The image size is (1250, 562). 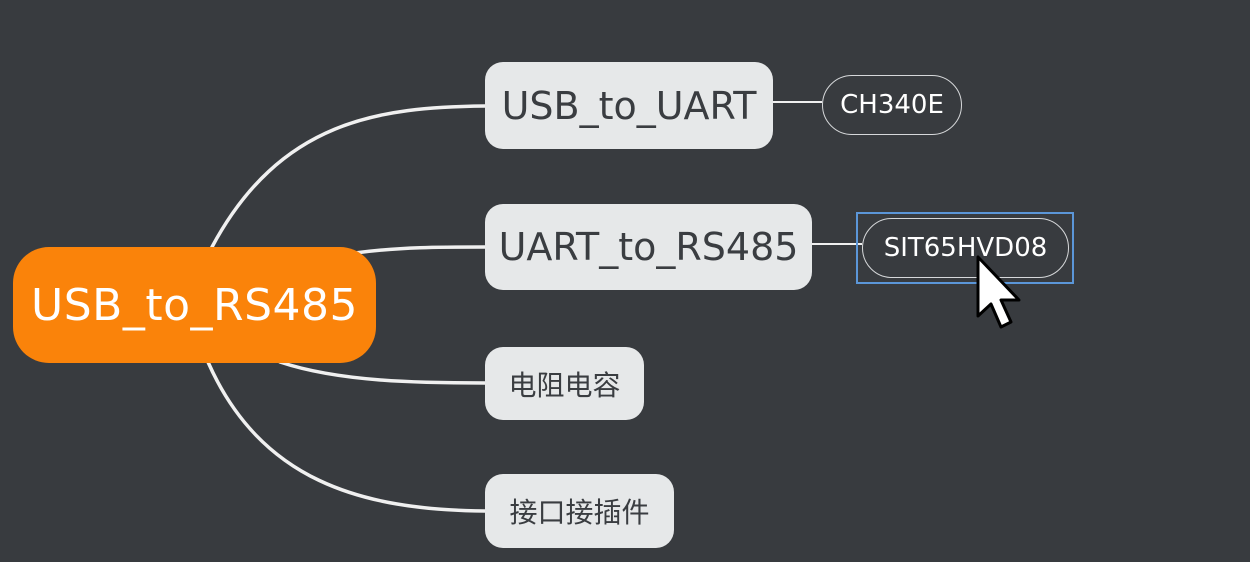 What do you see at coordinates (382, 372) in the screenshot?
I see `link-root-resistor-capacitor` at bounding box center [382, 372].